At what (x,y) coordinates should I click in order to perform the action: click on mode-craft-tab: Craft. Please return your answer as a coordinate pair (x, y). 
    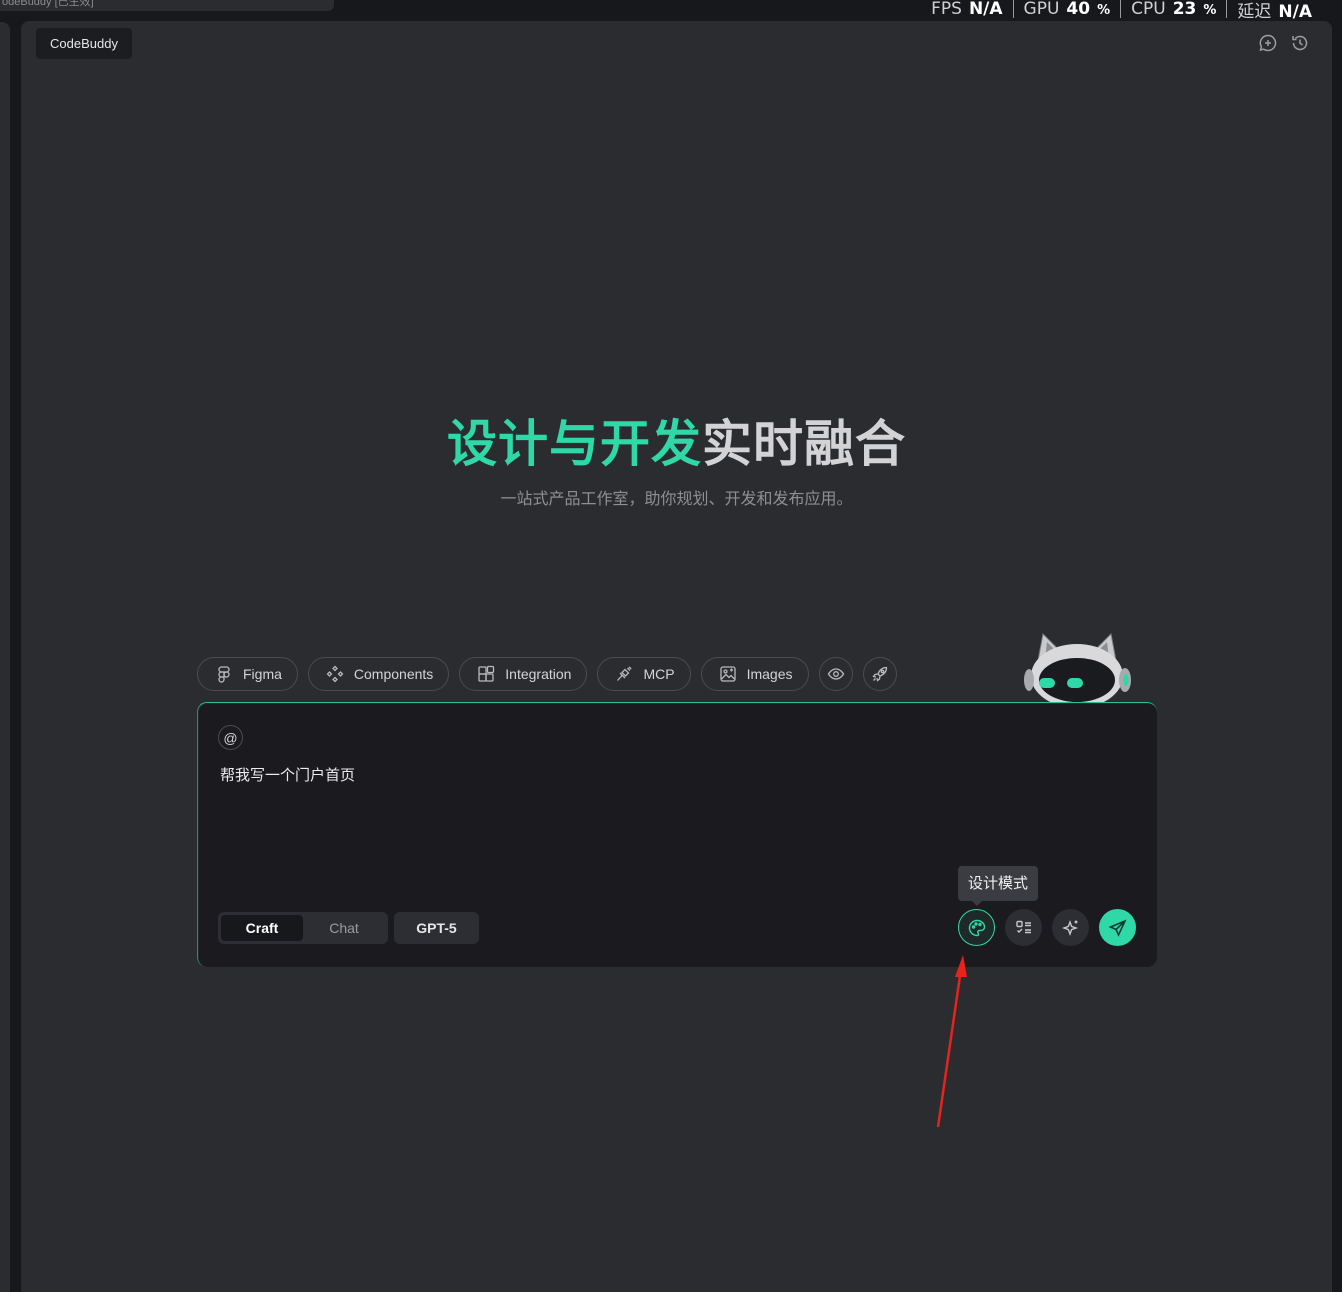
    Looking at the image, I should click on (262, 928).